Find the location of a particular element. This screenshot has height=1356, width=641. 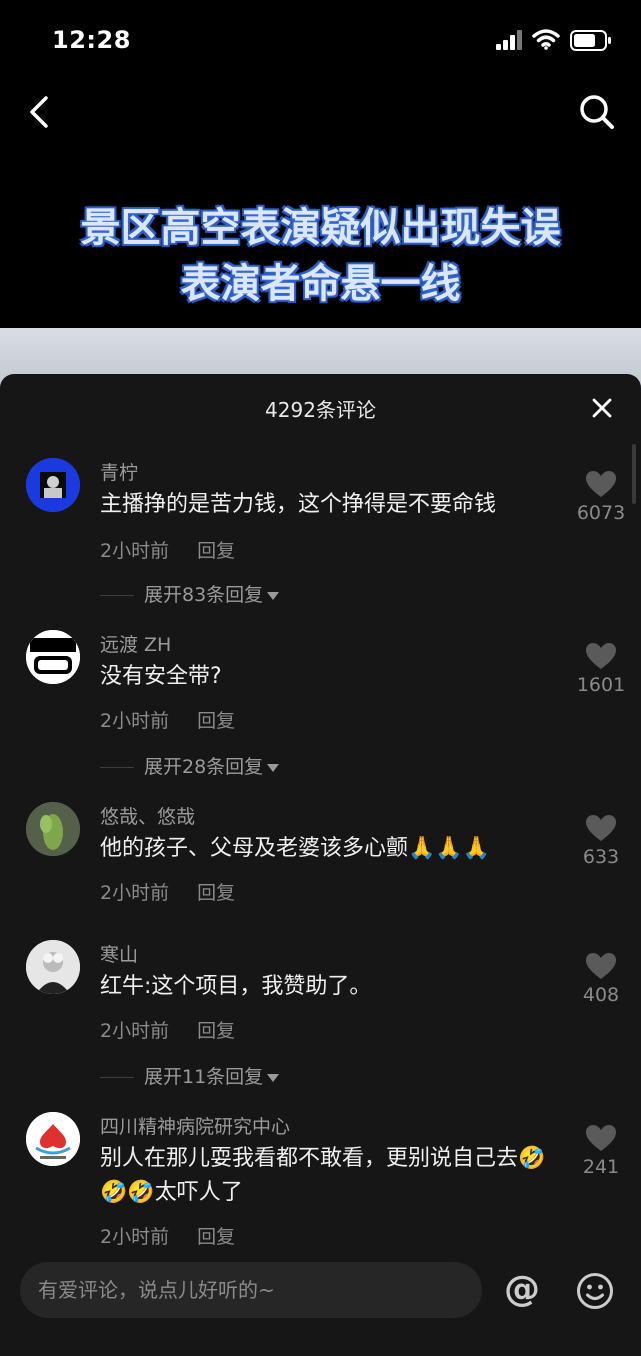

comment-username: 青柠 is located at coordinates (119, 471).